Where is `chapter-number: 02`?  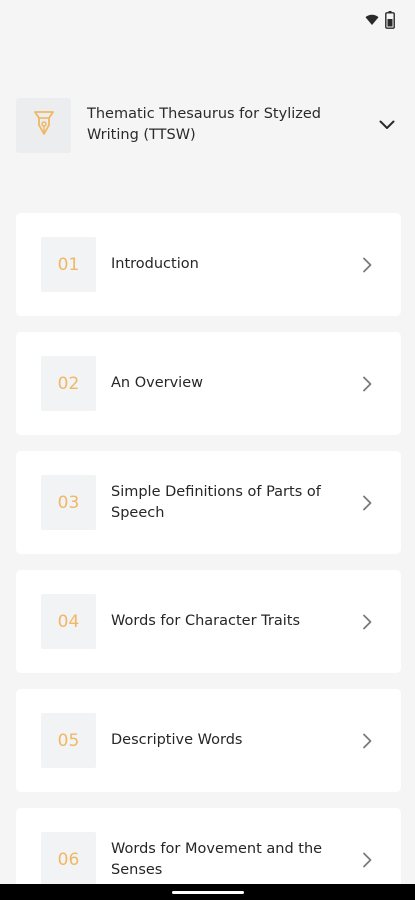
chapter-number: 02 is located at coordinates (68, 383).